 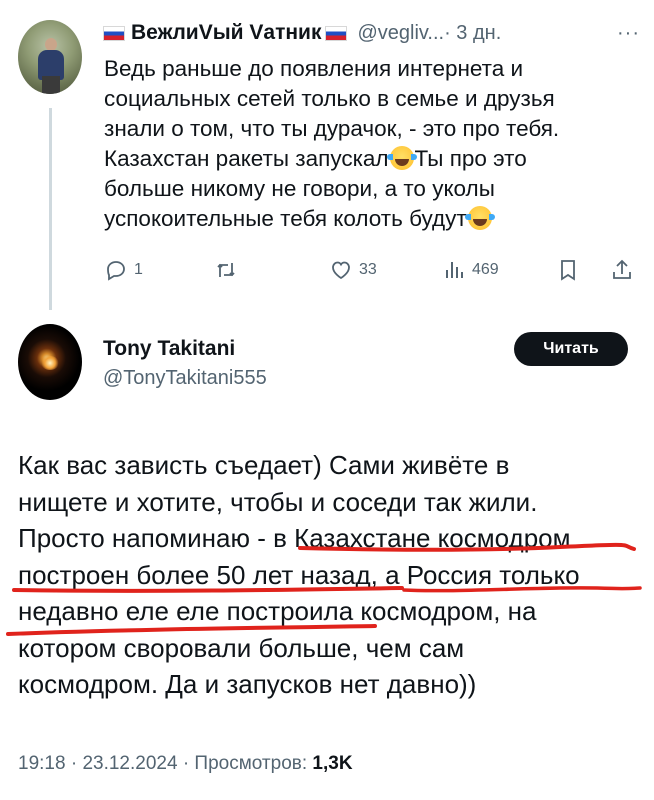 I want to click on views-button: 469, so click(x=470, y=270).